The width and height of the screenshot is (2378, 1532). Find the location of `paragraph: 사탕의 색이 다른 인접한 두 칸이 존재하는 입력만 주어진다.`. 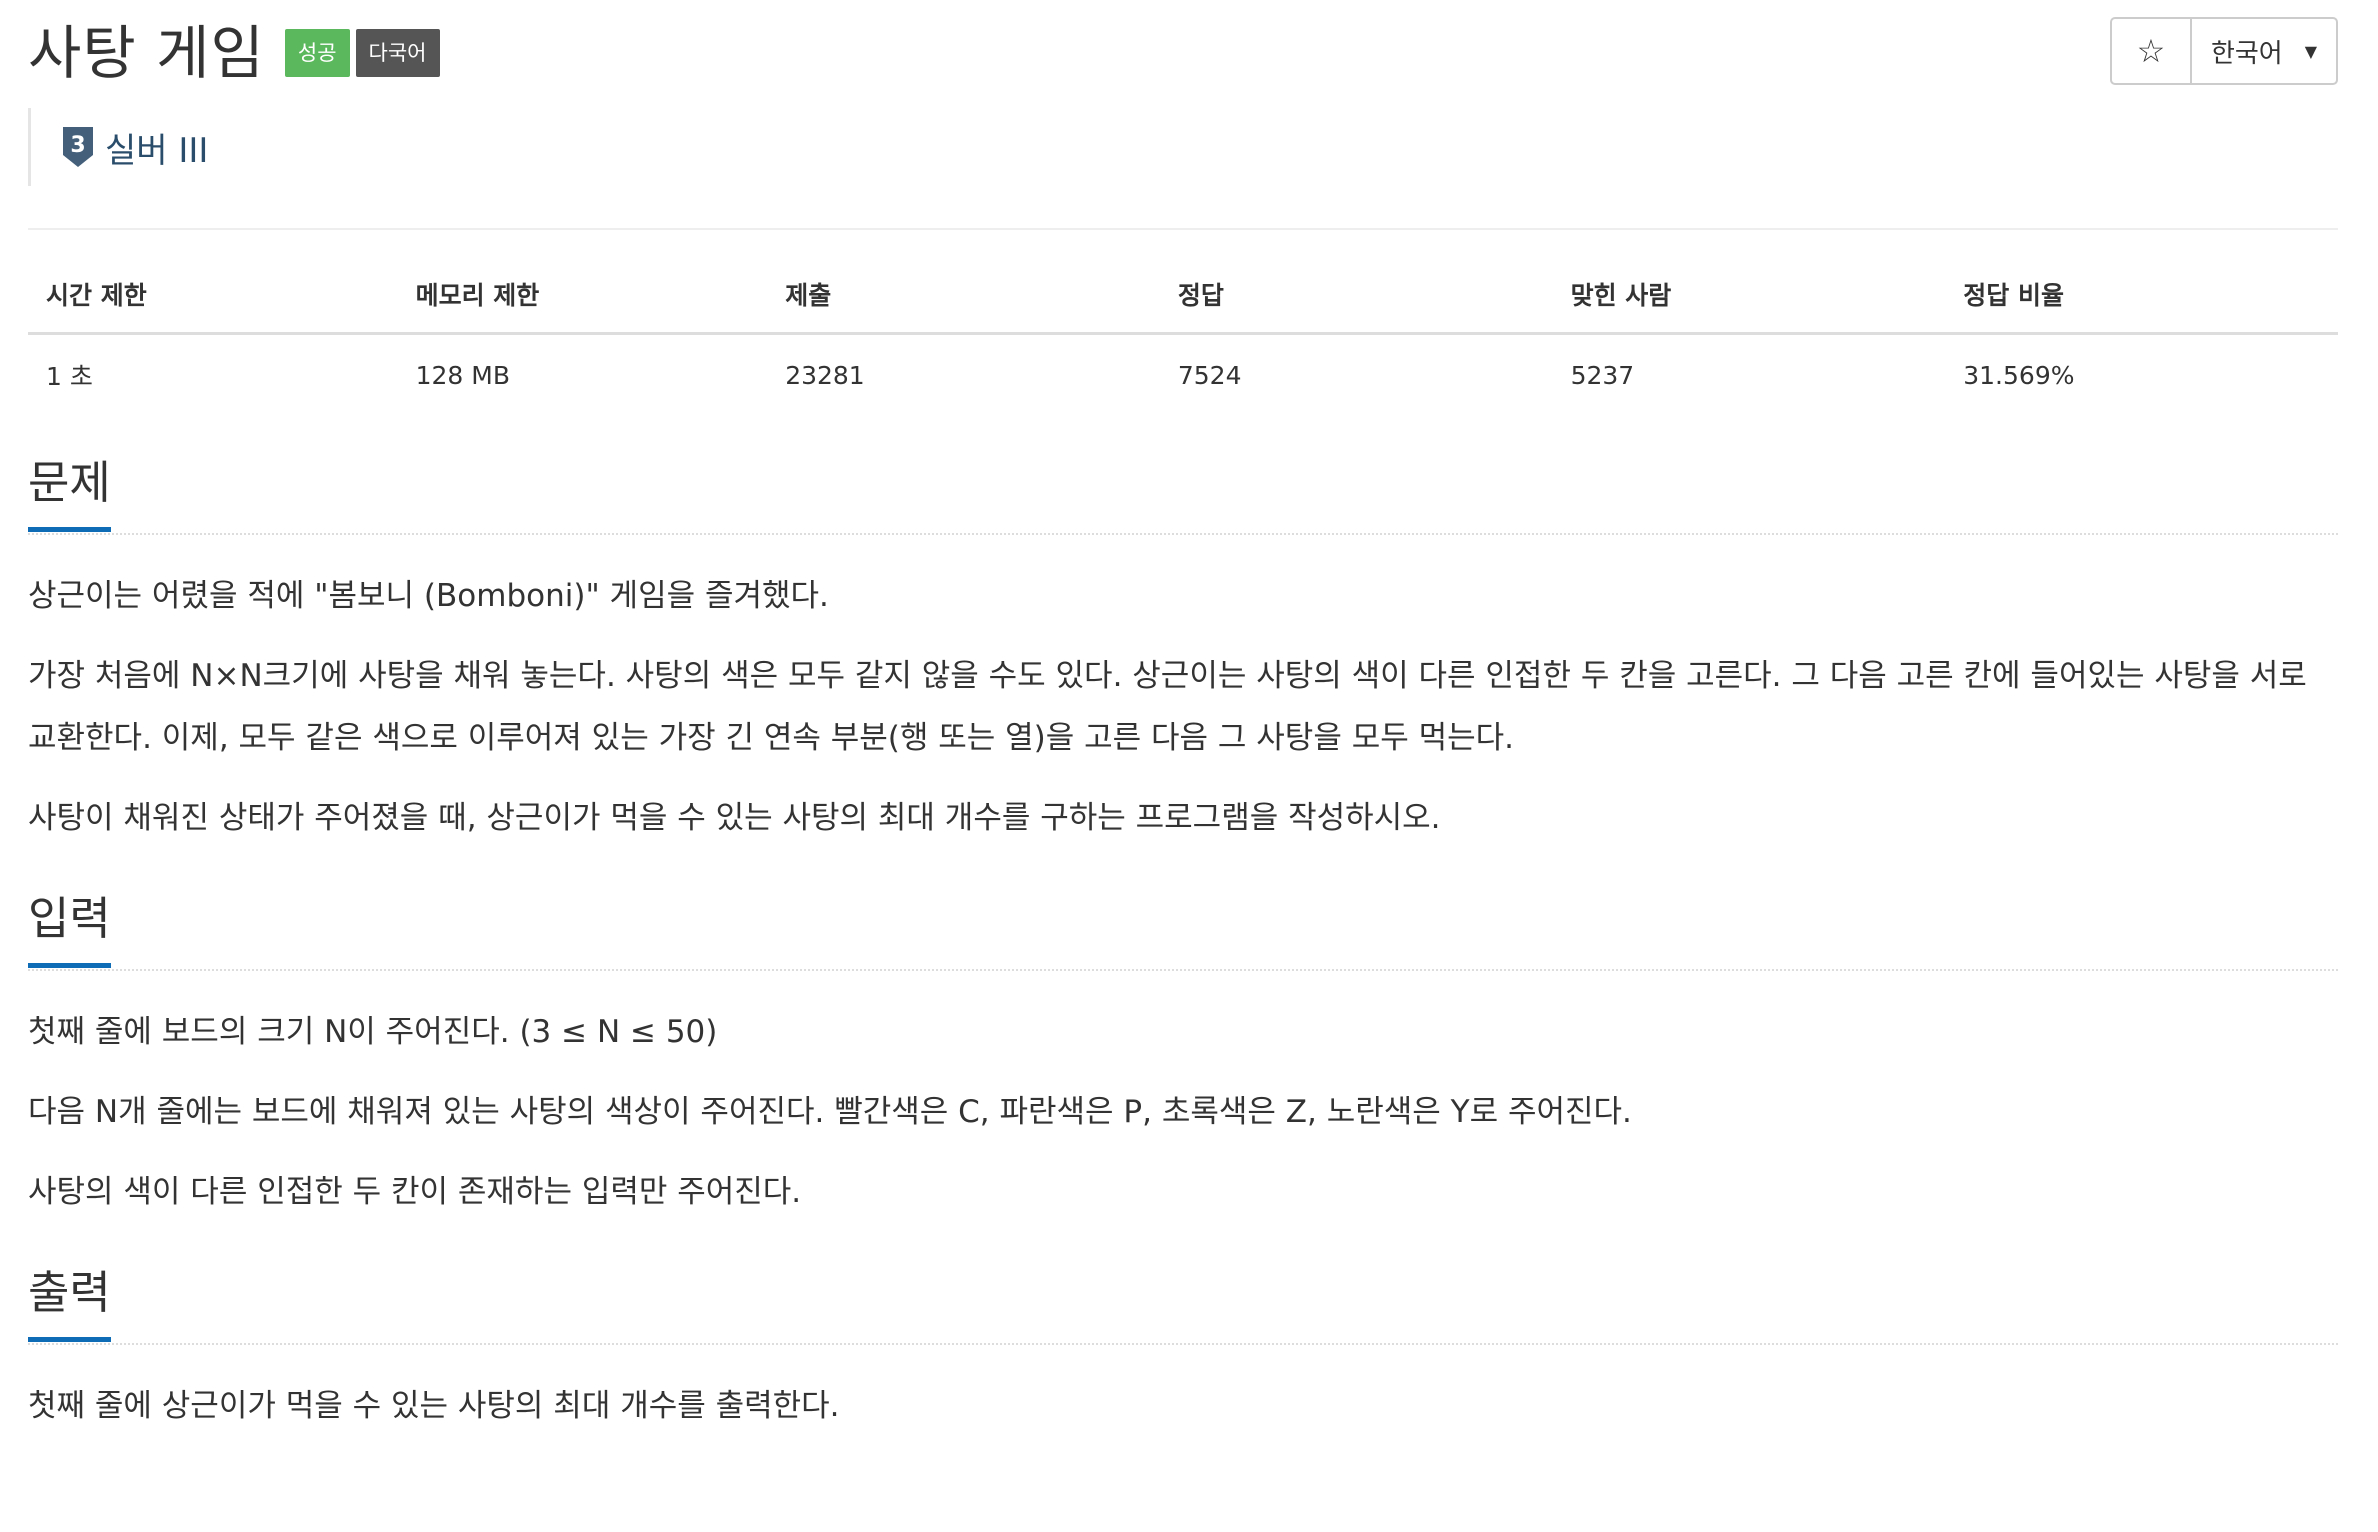

paragraph: 사탕의 색이 다른 인접한 두 칸이 존재하는 입력만 주어진다. is located at coordinates (415, 1192).